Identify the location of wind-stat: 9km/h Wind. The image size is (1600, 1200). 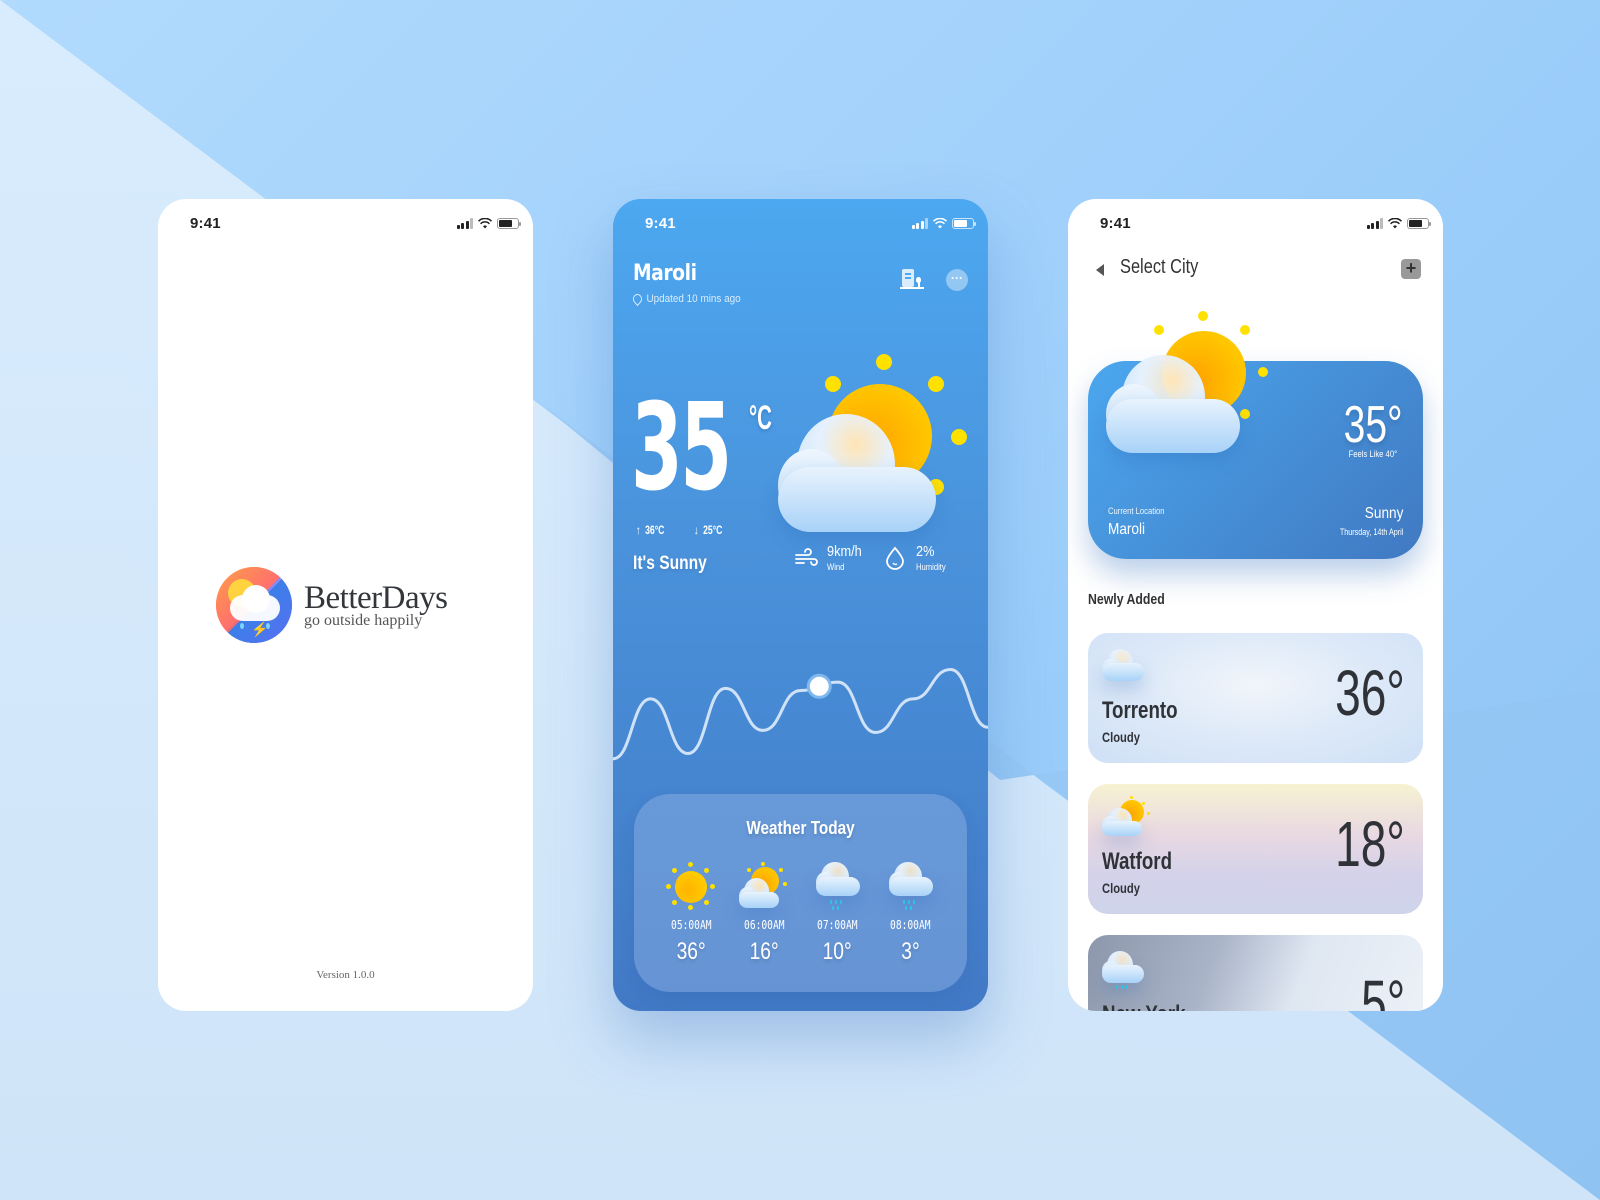
(830, 558).